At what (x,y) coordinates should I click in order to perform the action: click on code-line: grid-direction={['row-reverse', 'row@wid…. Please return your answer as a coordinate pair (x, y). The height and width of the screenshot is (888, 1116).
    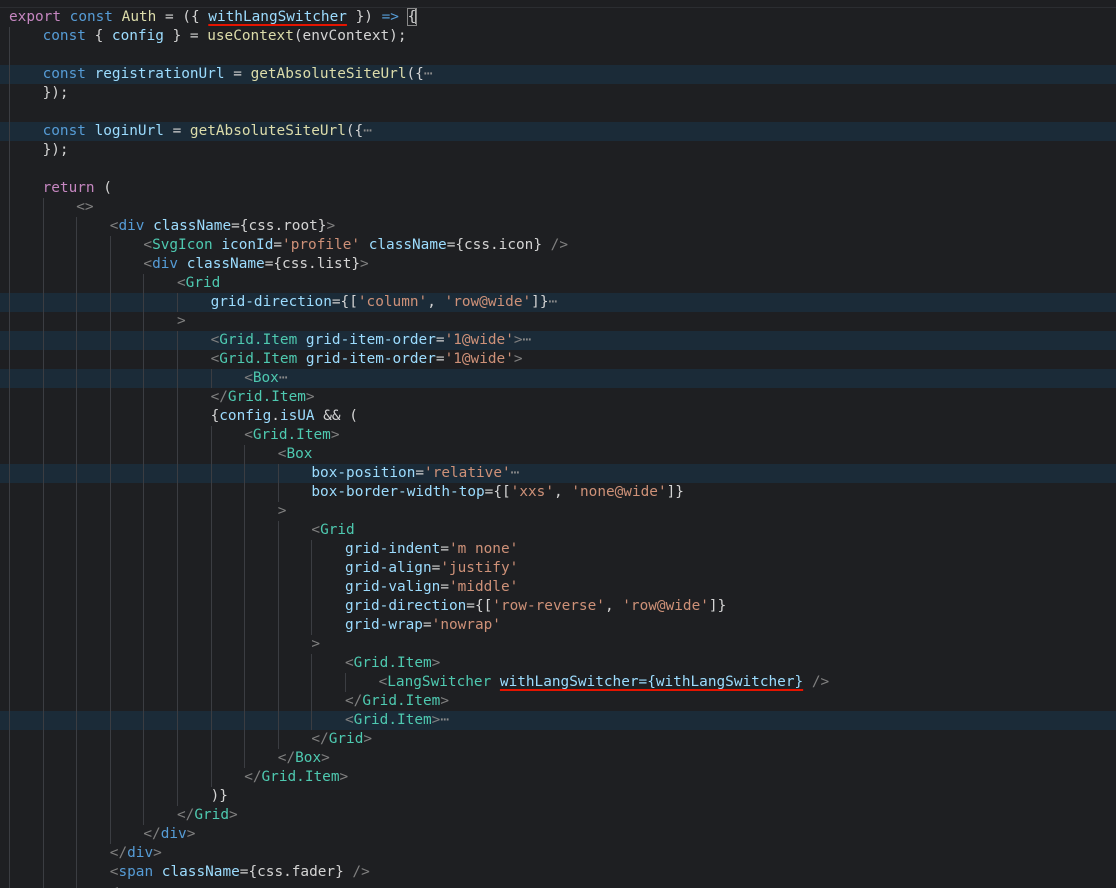
    Looking at the image, I should click on (558, 606).